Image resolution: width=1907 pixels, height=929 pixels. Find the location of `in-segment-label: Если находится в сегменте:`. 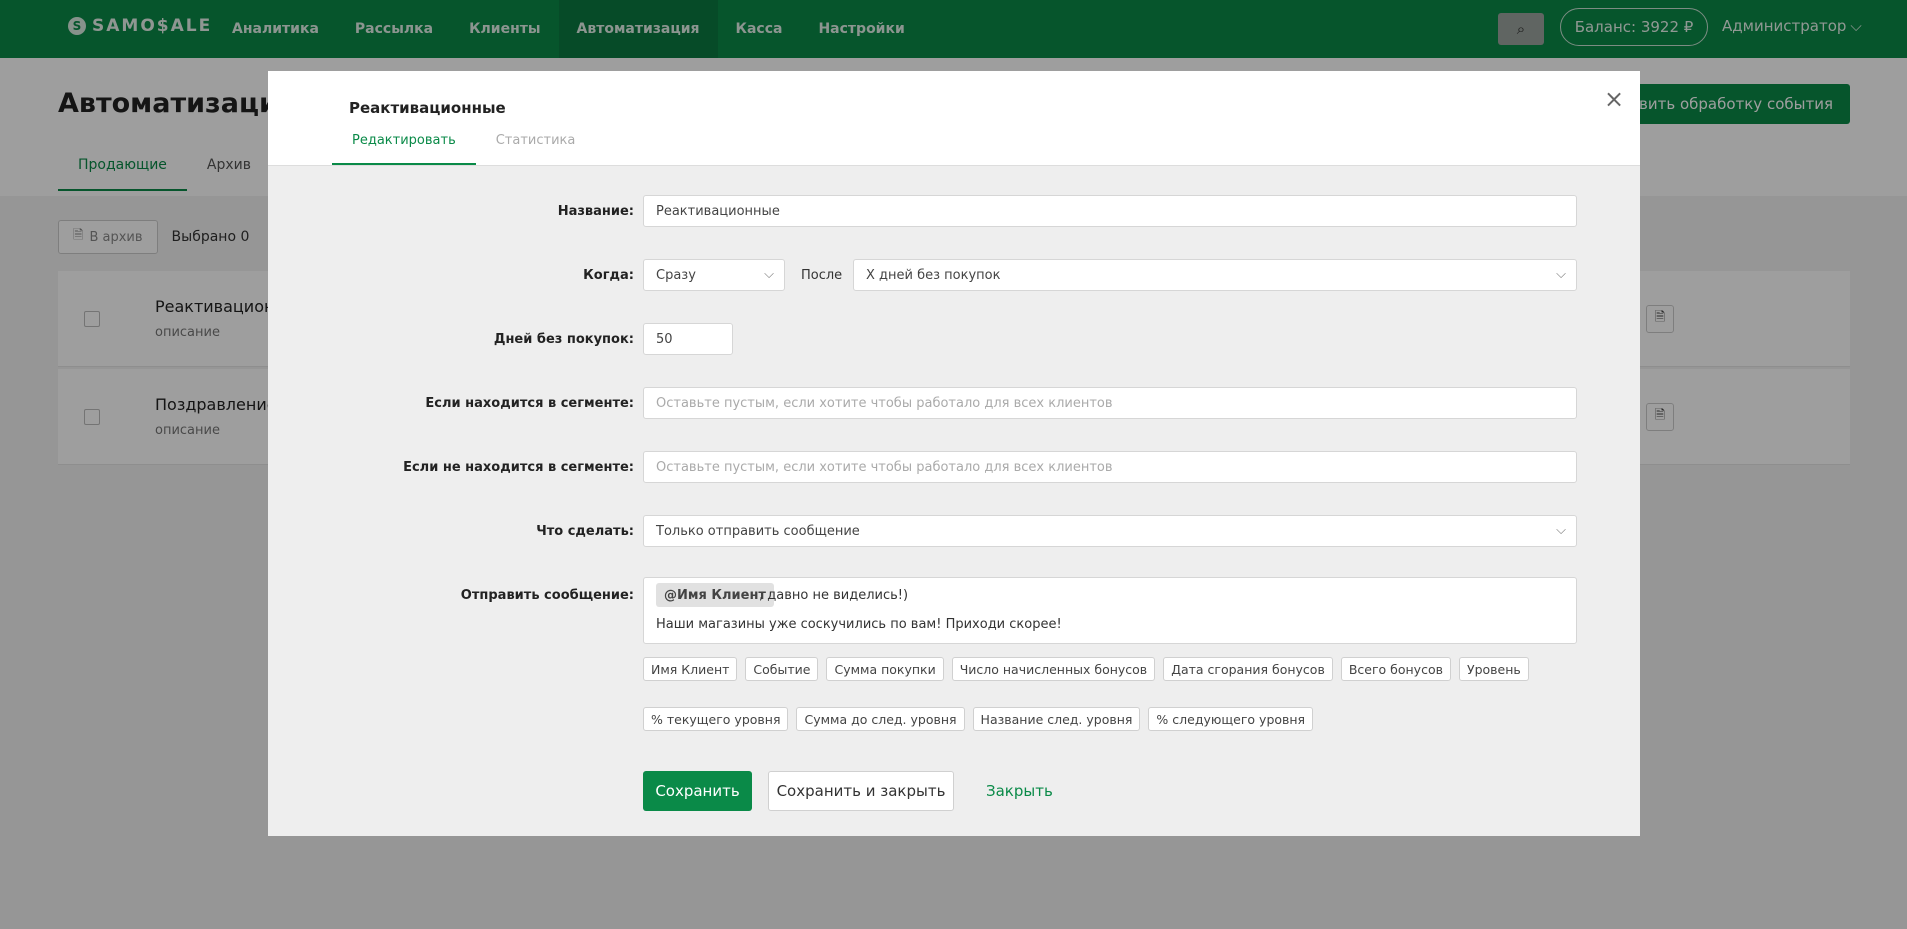

in-segment-label: Если находится в сегменте: is located at coordinates (529, 403).